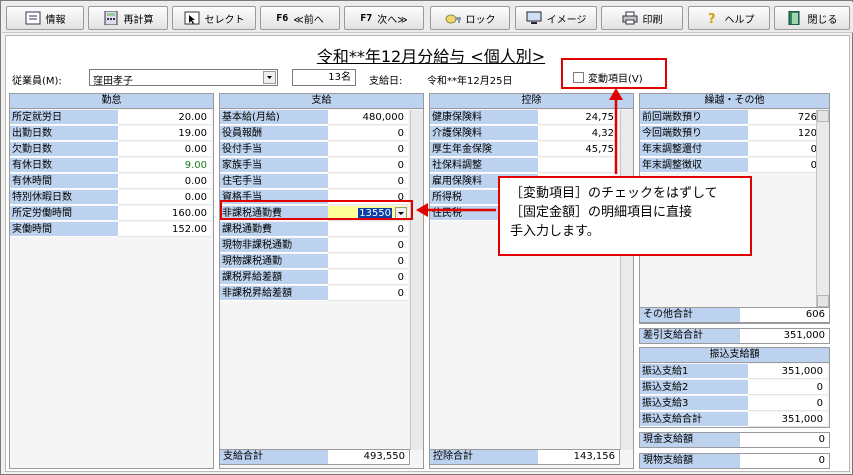  What do you see at coordinates (690, 461) in the screenshot?
I see `inkind-label: 現物支給額` at bounding box center [690, 461].